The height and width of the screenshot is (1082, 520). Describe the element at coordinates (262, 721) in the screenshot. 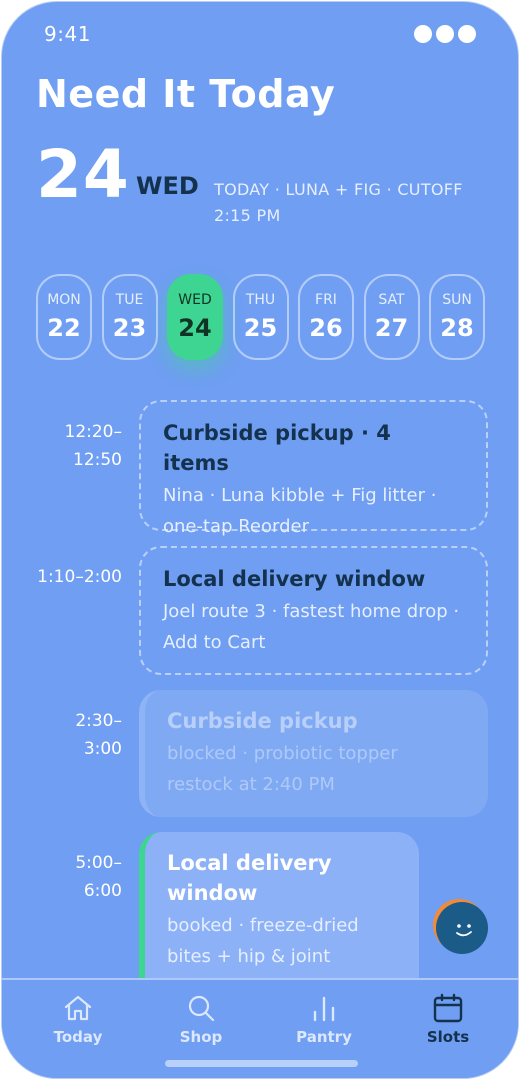

I see `slot-title: Curbside pickup` at that location.